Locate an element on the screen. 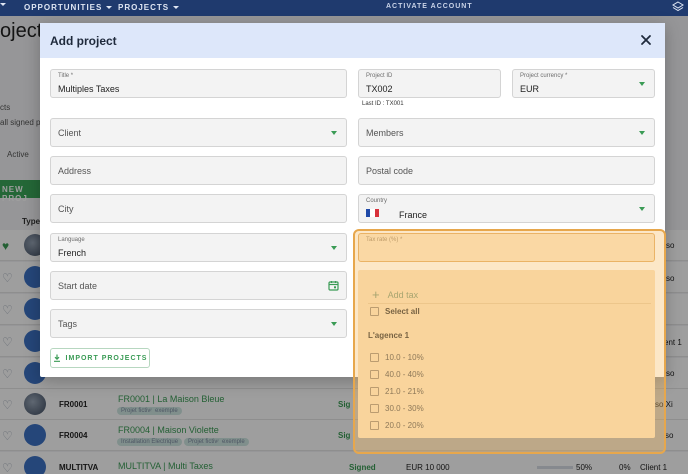 The image size is (688, 474). postal-code-placeholder: Postal code is located at coordinates (390, 171).